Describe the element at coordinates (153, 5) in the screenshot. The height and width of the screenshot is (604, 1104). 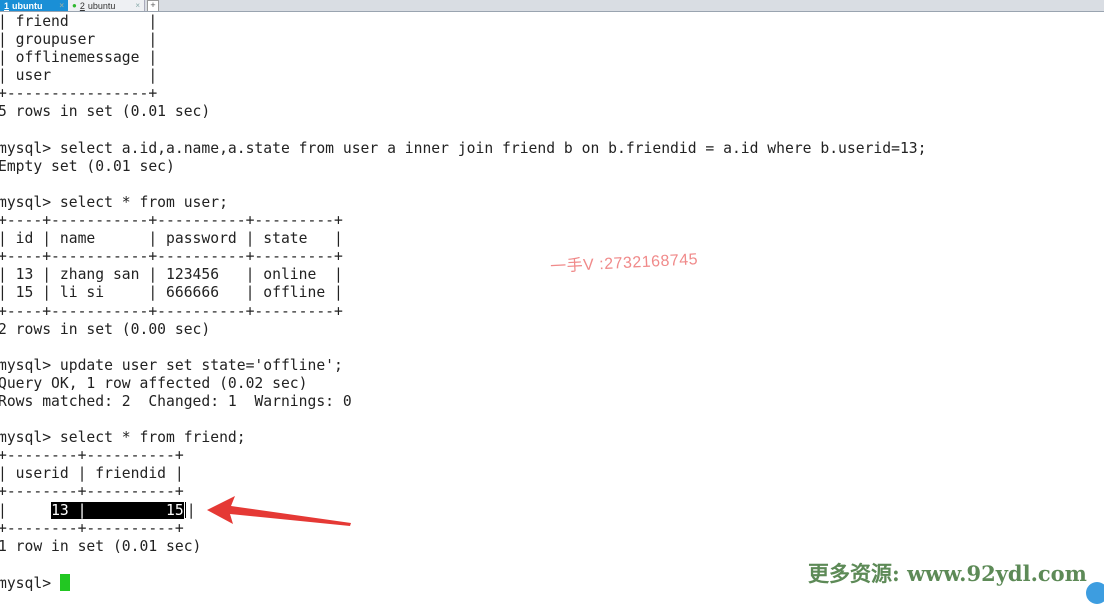
I see `new-tab-button: +` at that location.